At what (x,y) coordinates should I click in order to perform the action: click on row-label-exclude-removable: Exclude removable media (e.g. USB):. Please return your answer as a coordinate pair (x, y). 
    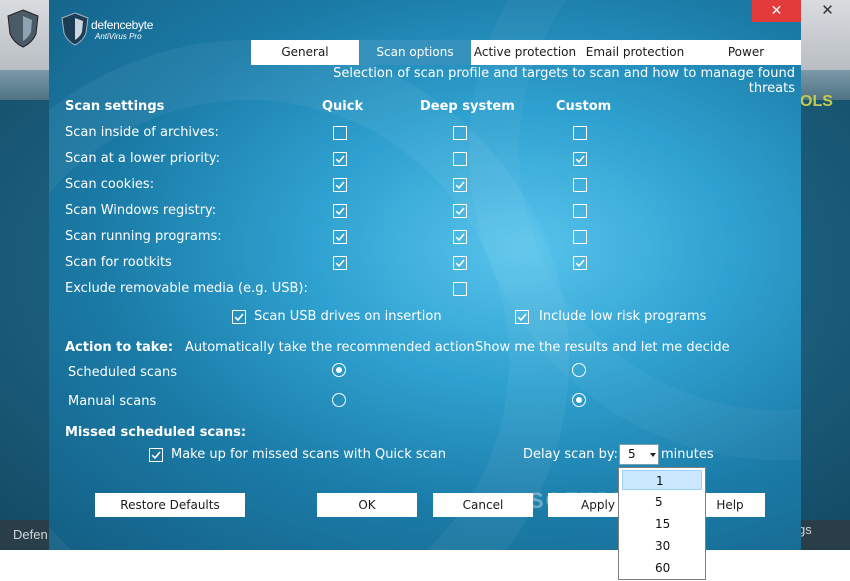
    Looking at the image, I should click on (186, 288).